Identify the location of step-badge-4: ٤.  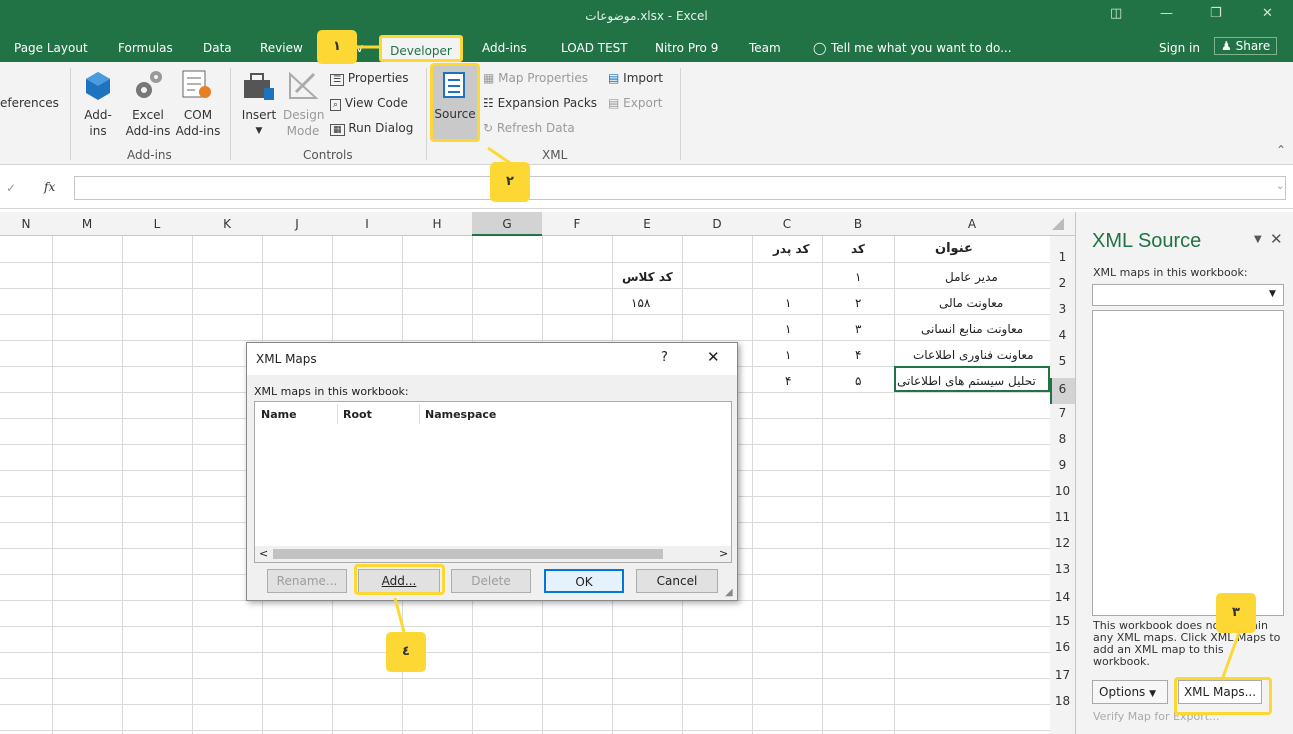
(406, 652).